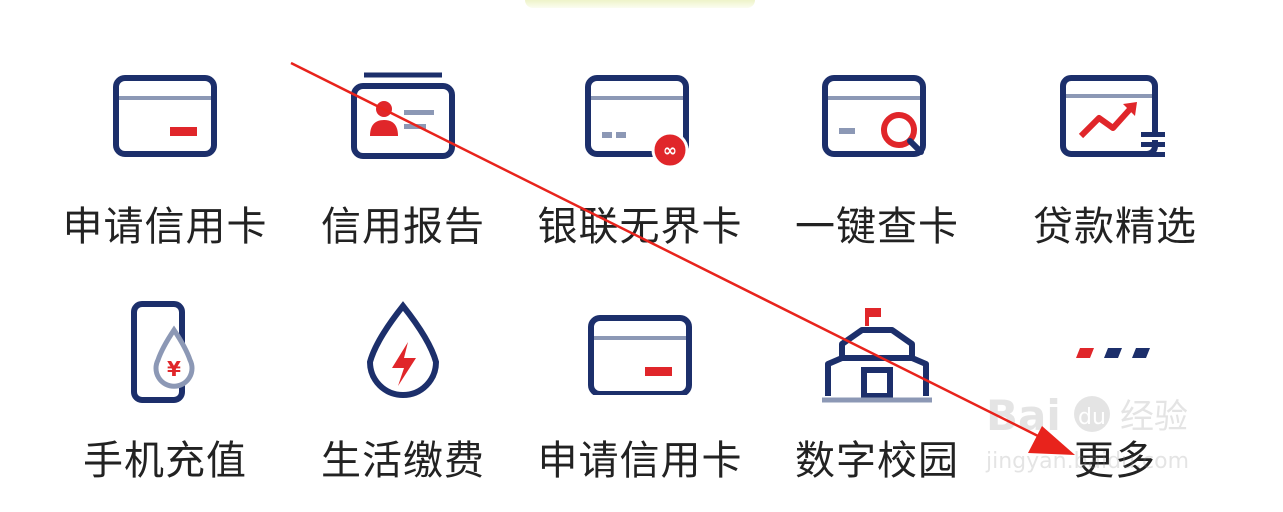 This screenshot has height=512, width=1283. What do you see at coordinates (640, 402) in the screenshot?
I see `tile-apply-credit-card-2: 申请信用卡` at bounding box center [640, 402].